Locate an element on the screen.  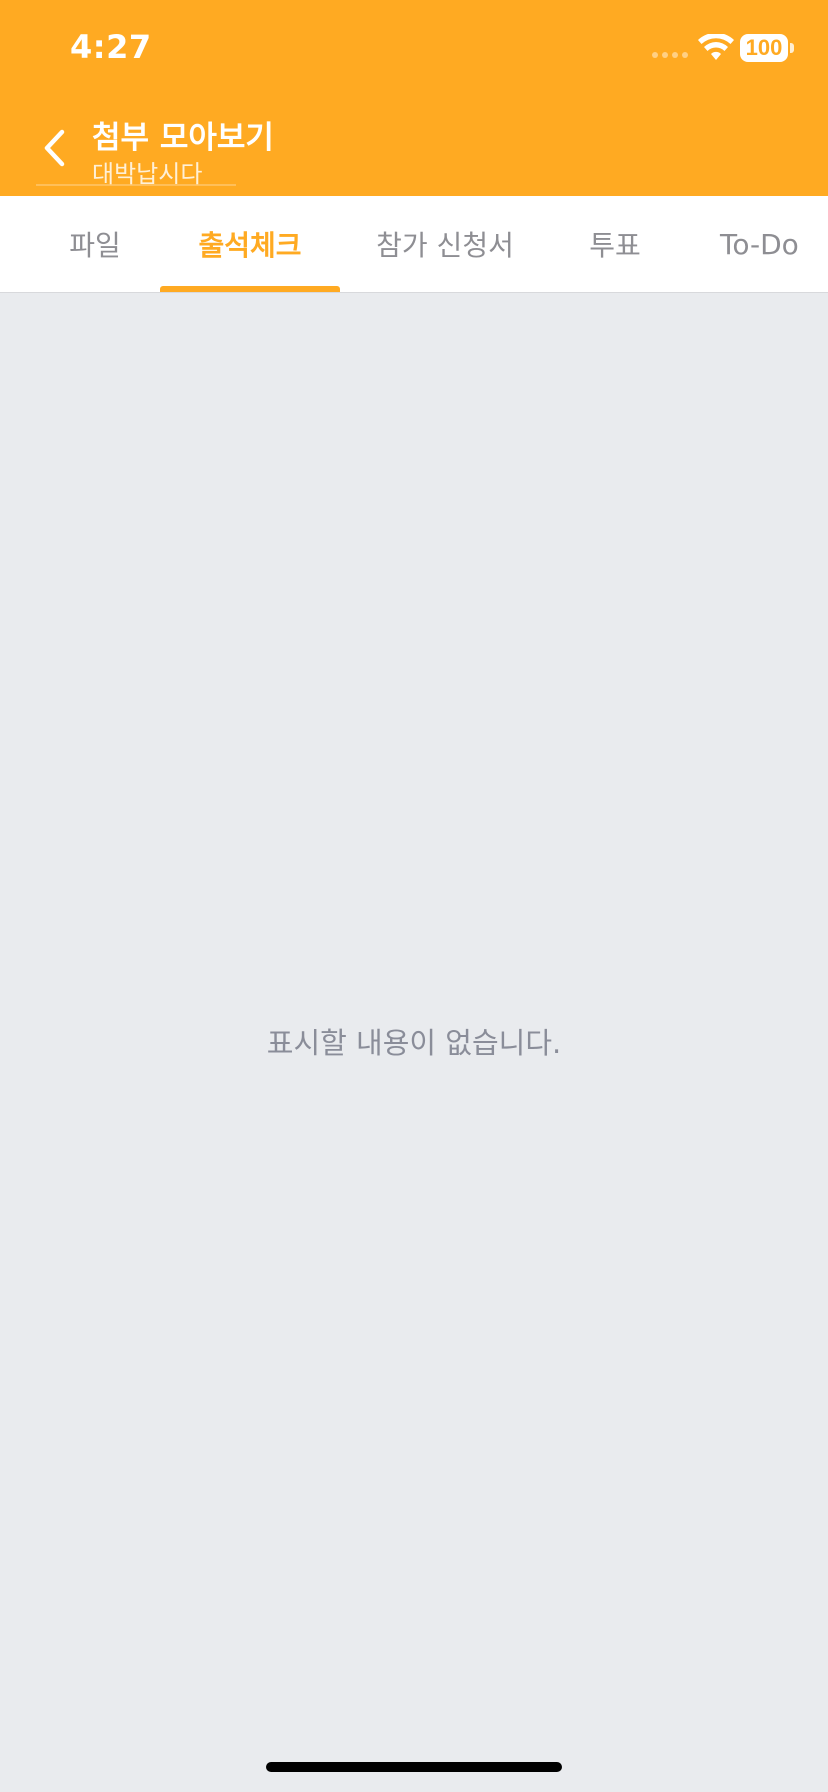
back-button is located at coordinates (54, 148).